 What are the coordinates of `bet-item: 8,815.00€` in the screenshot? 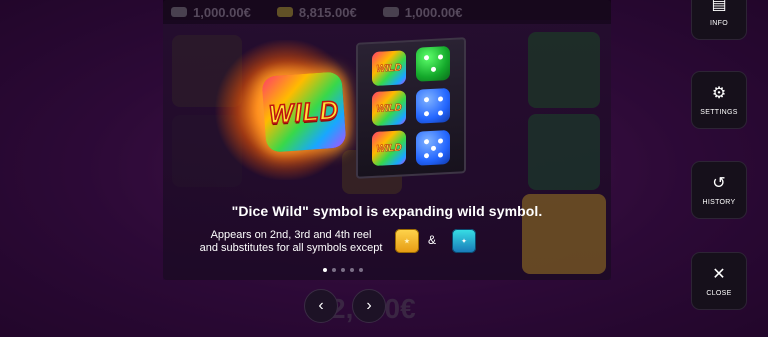 It's located at (316, 12).